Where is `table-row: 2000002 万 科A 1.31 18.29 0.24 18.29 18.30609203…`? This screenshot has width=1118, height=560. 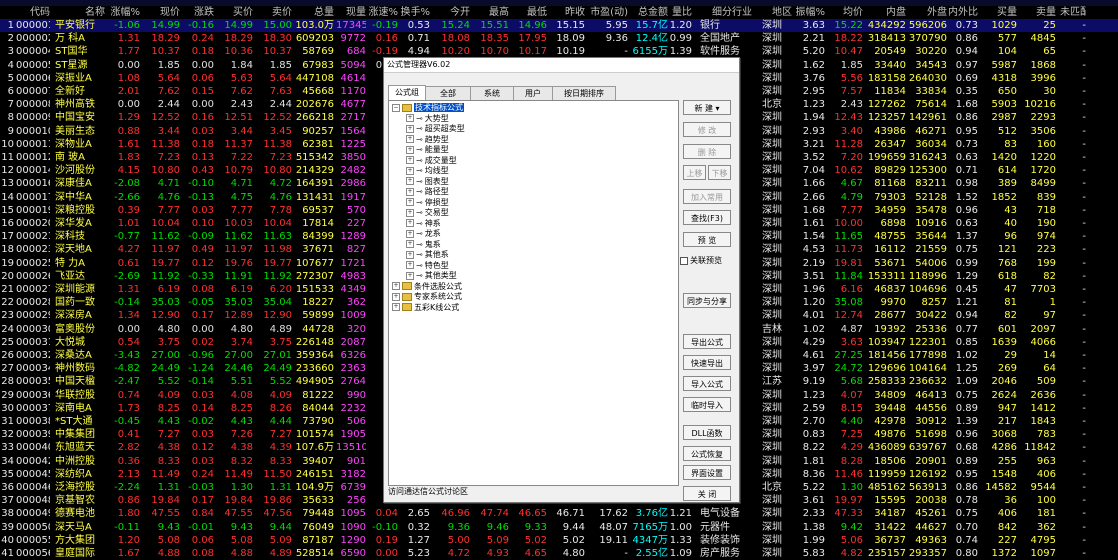
table-row: 2000002 万 科A 1.31 18.29 0.24 18.29 18.30609203… is located at coordinates (559, 38).